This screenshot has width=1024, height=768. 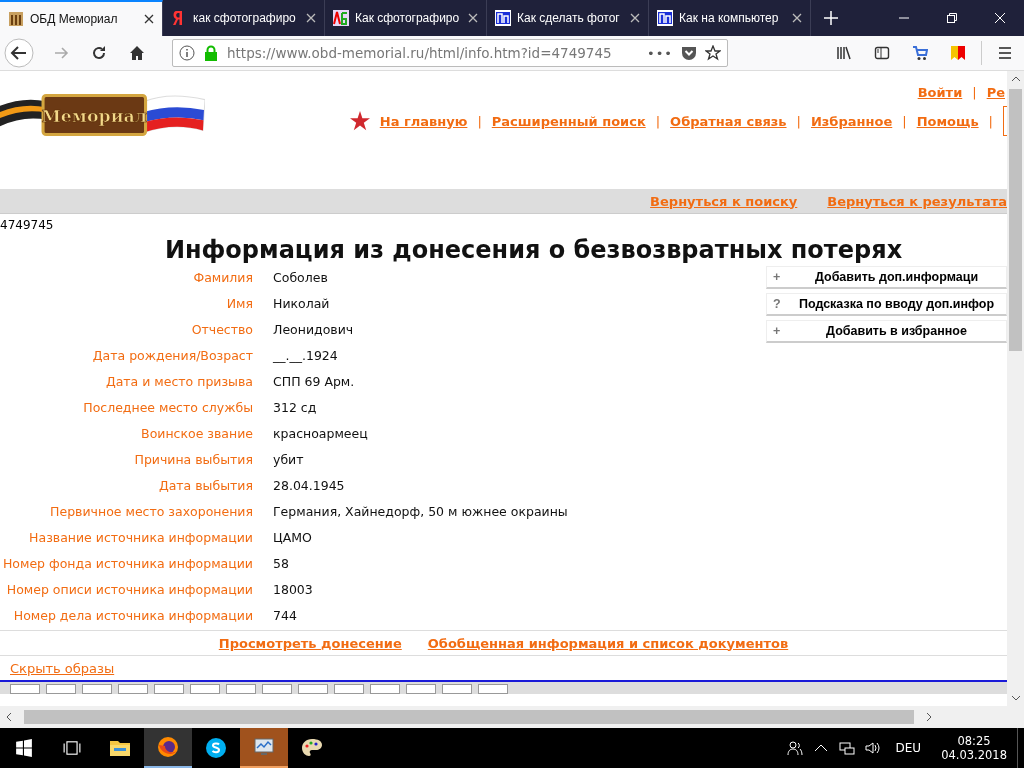 What do you see at coordinates (831, 18) in the screenshot?
I see `new-tab-icon` at bounding box center [831, 18].